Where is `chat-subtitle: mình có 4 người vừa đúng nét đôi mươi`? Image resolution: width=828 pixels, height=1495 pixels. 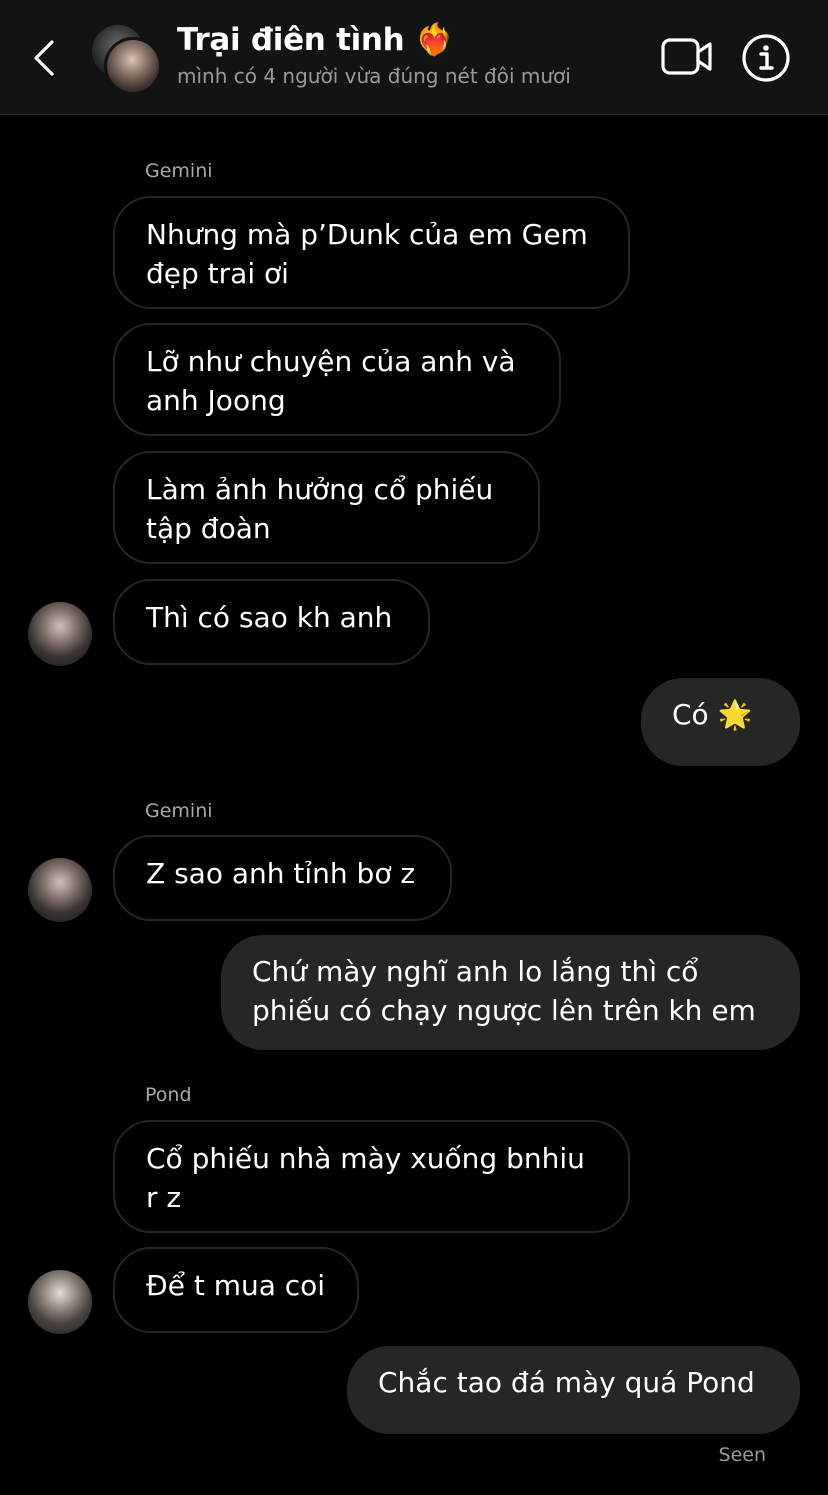 chat-subtitle: mình có 4 người vừa đúng nét đôi mươi is located at coordinates (374, 76).